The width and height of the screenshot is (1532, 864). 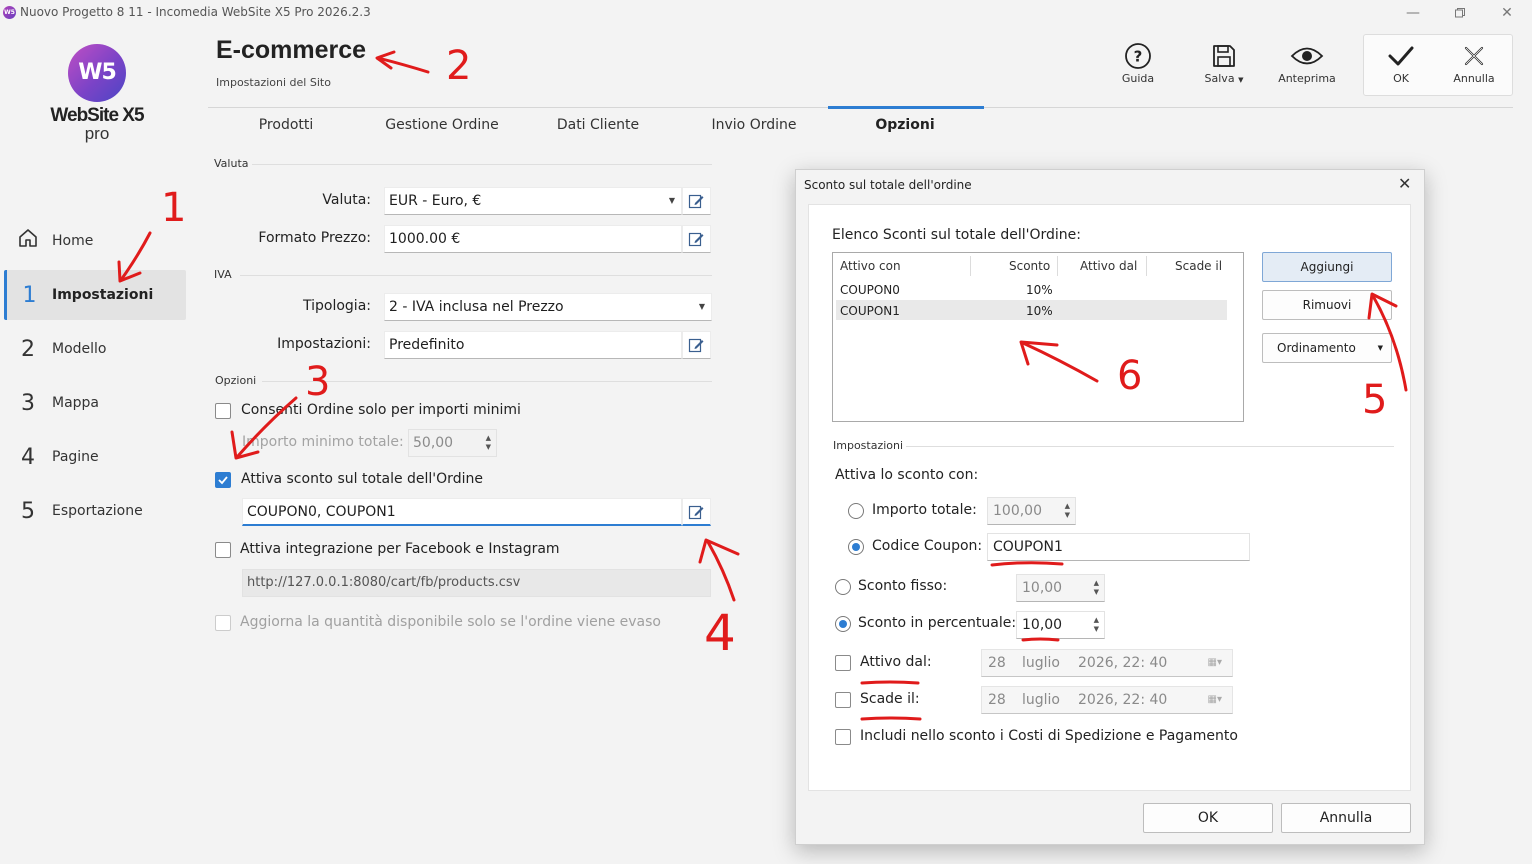 I want to click on impostazioni-field: Predefinito, so click(x=533, y=345).